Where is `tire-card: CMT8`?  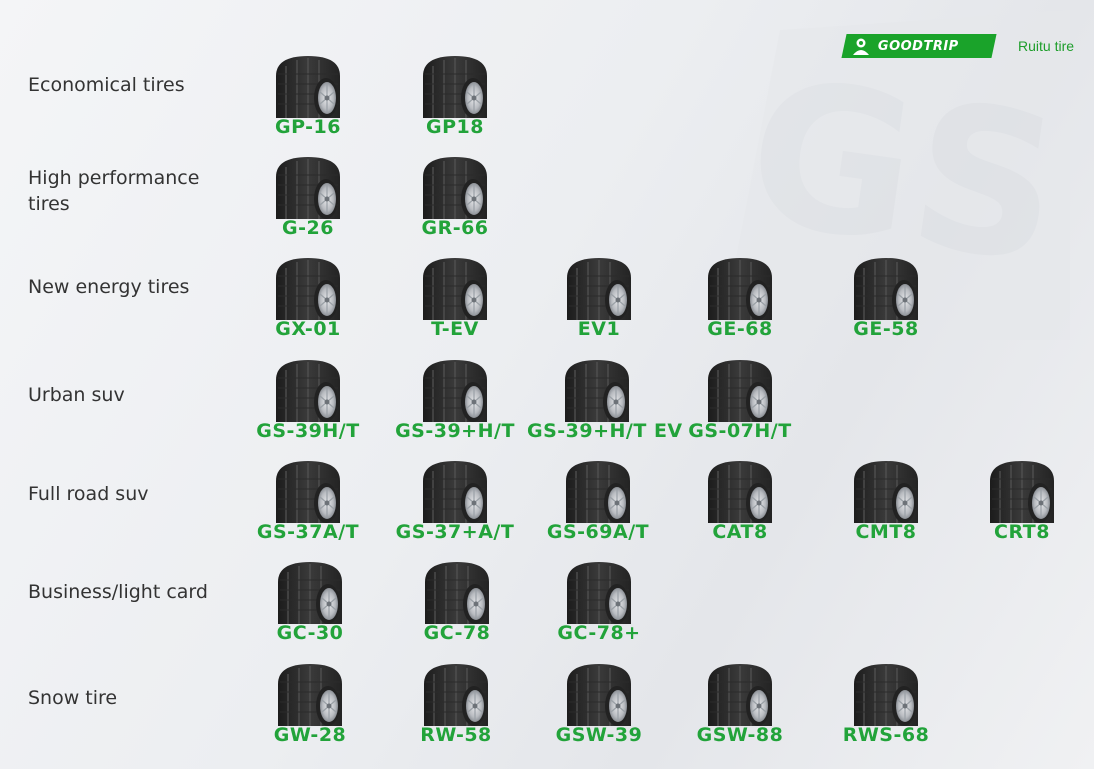
tire-card: CMT8 is located at coordinates (886, 501).